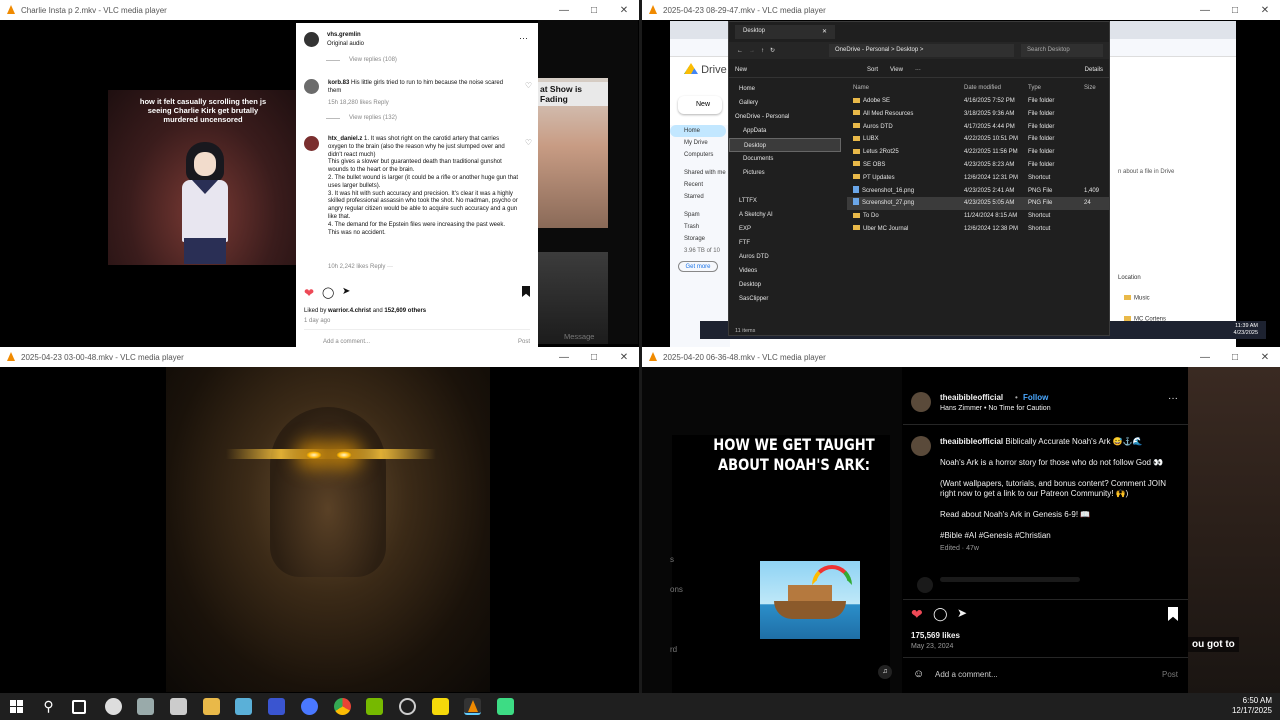 The height and width of the screenshot is (720, 1280). What do you see at coordinates (741, 70) in the screenshot?
I see `new-menu-button: New` at bounding box center [741, 70].